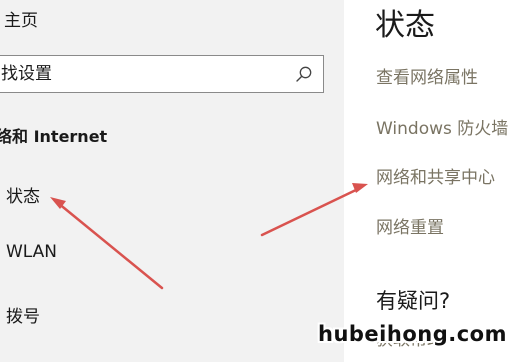  What do you see at coordinates (31, 252) in the screenshot?
I see `sidebar-item-wlan: WLAN` at bounding box center [31, 252].